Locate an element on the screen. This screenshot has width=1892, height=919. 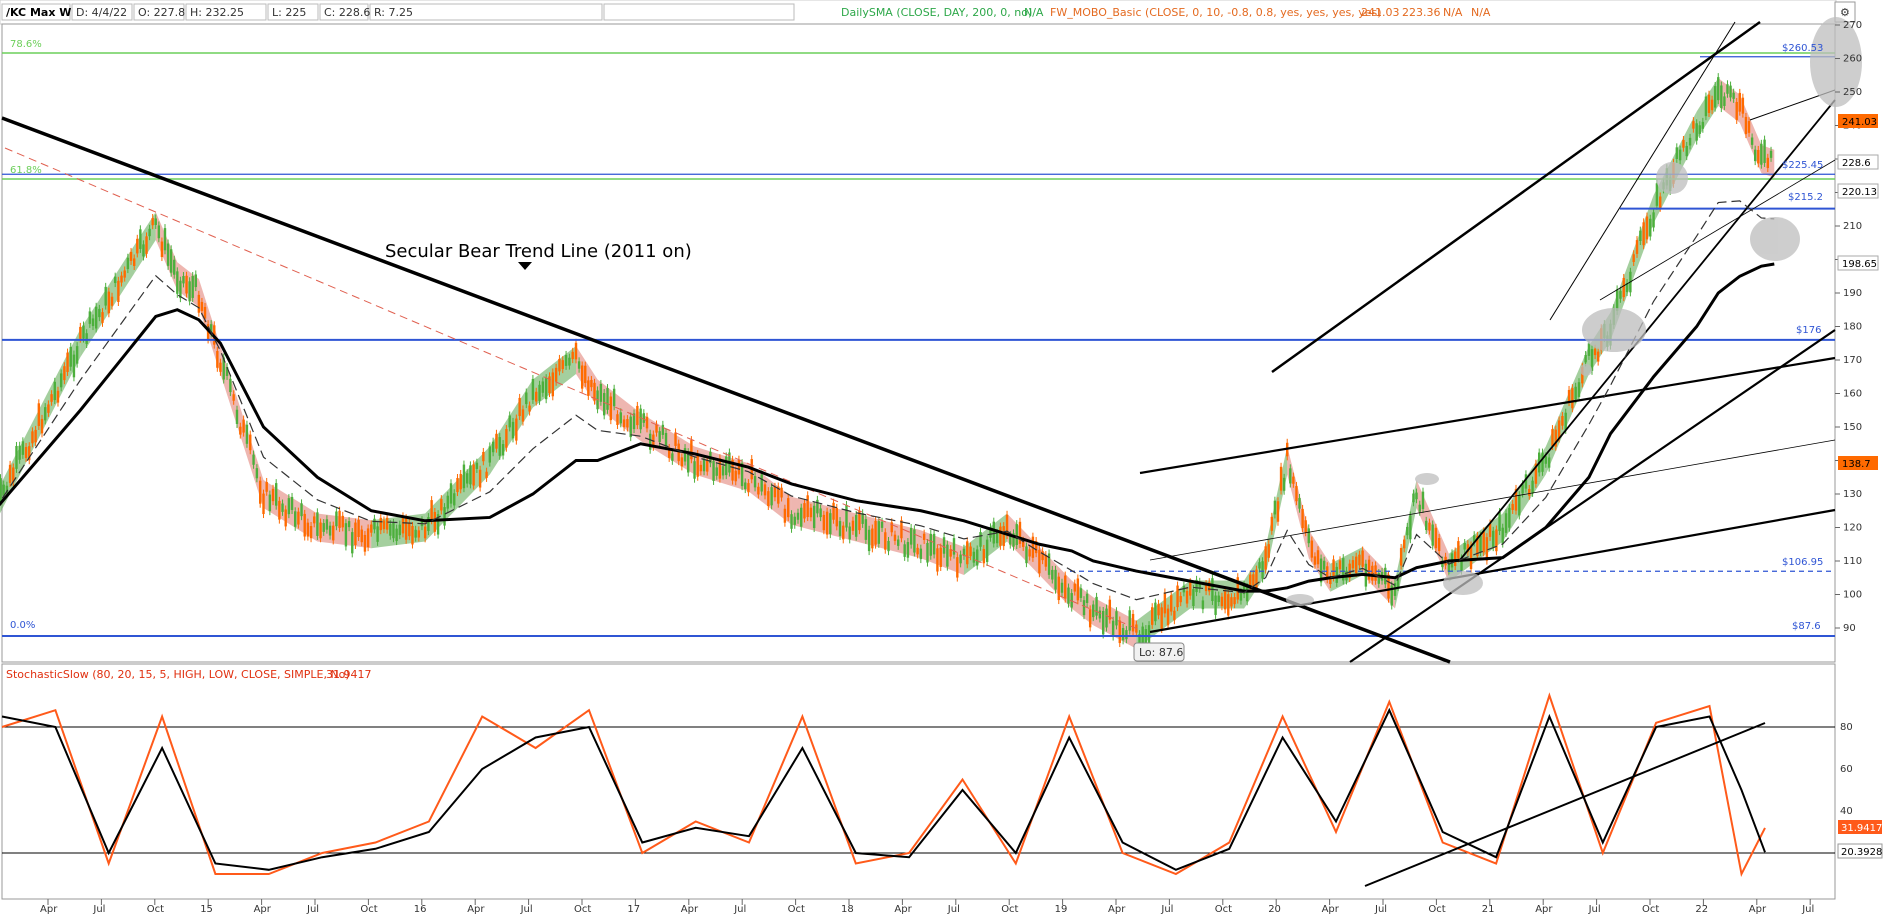
y-tick-label: 260 is located at coordinates (1852, 59).